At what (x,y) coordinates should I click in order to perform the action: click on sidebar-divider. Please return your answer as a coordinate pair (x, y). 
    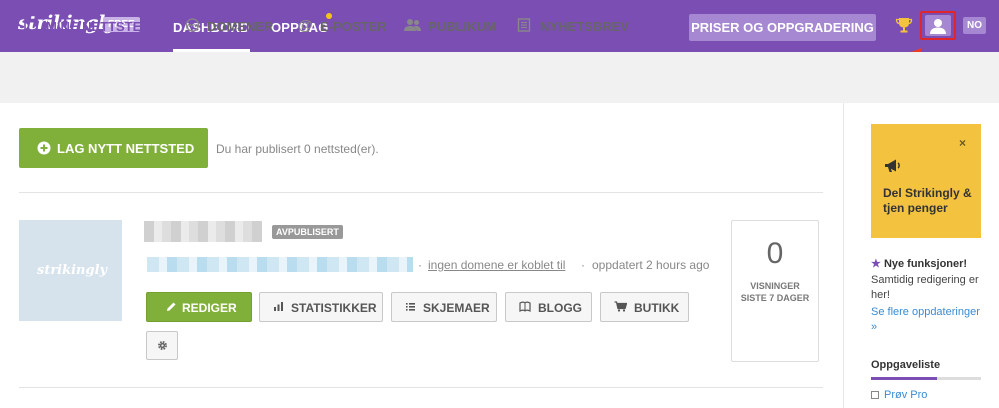
    Looking at the image, I should click on (843, 255).